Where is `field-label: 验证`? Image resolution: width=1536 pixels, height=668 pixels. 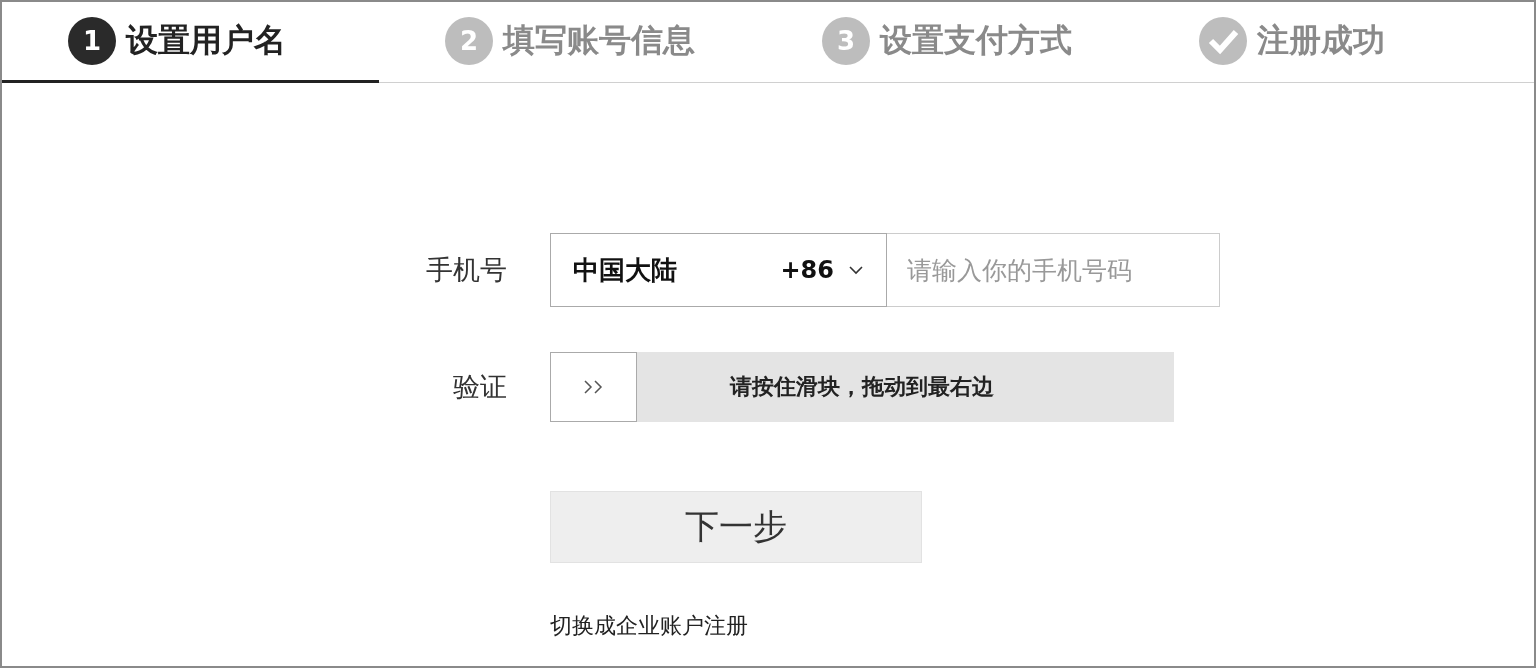
field-label: 验证 is located at coordinates (479, 387).